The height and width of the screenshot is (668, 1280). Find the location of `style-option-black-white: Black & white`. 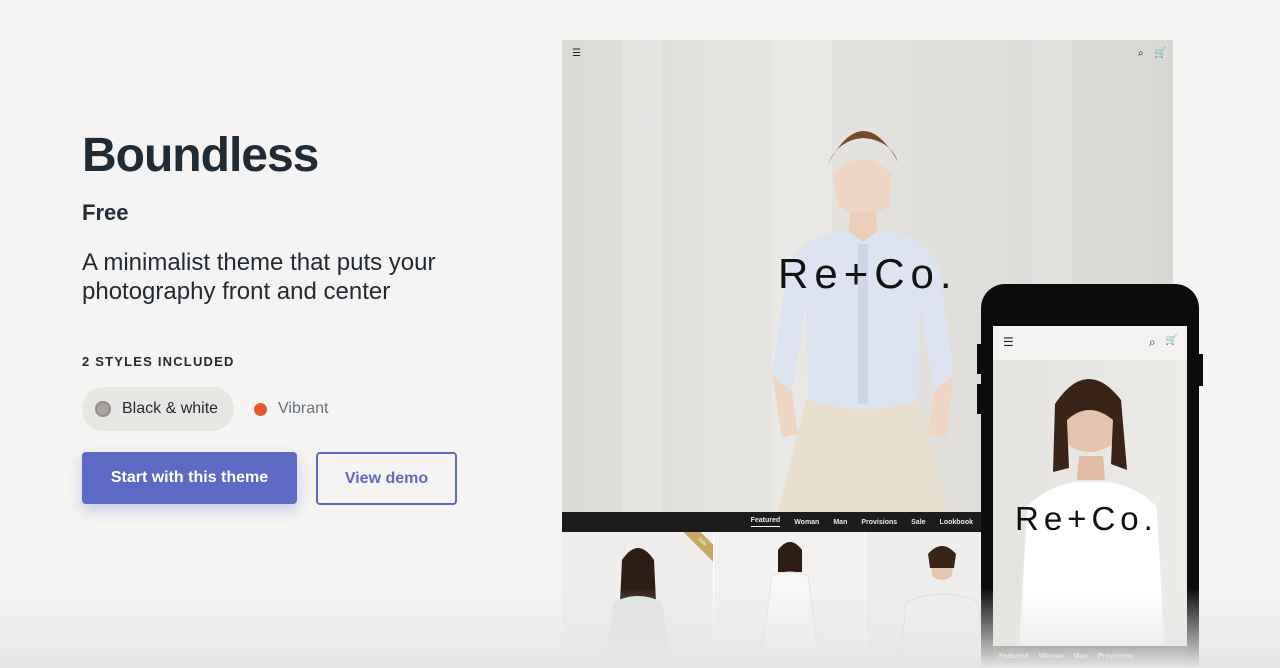

style-option-black-white: Black & white is located at coordinates (158, 409).